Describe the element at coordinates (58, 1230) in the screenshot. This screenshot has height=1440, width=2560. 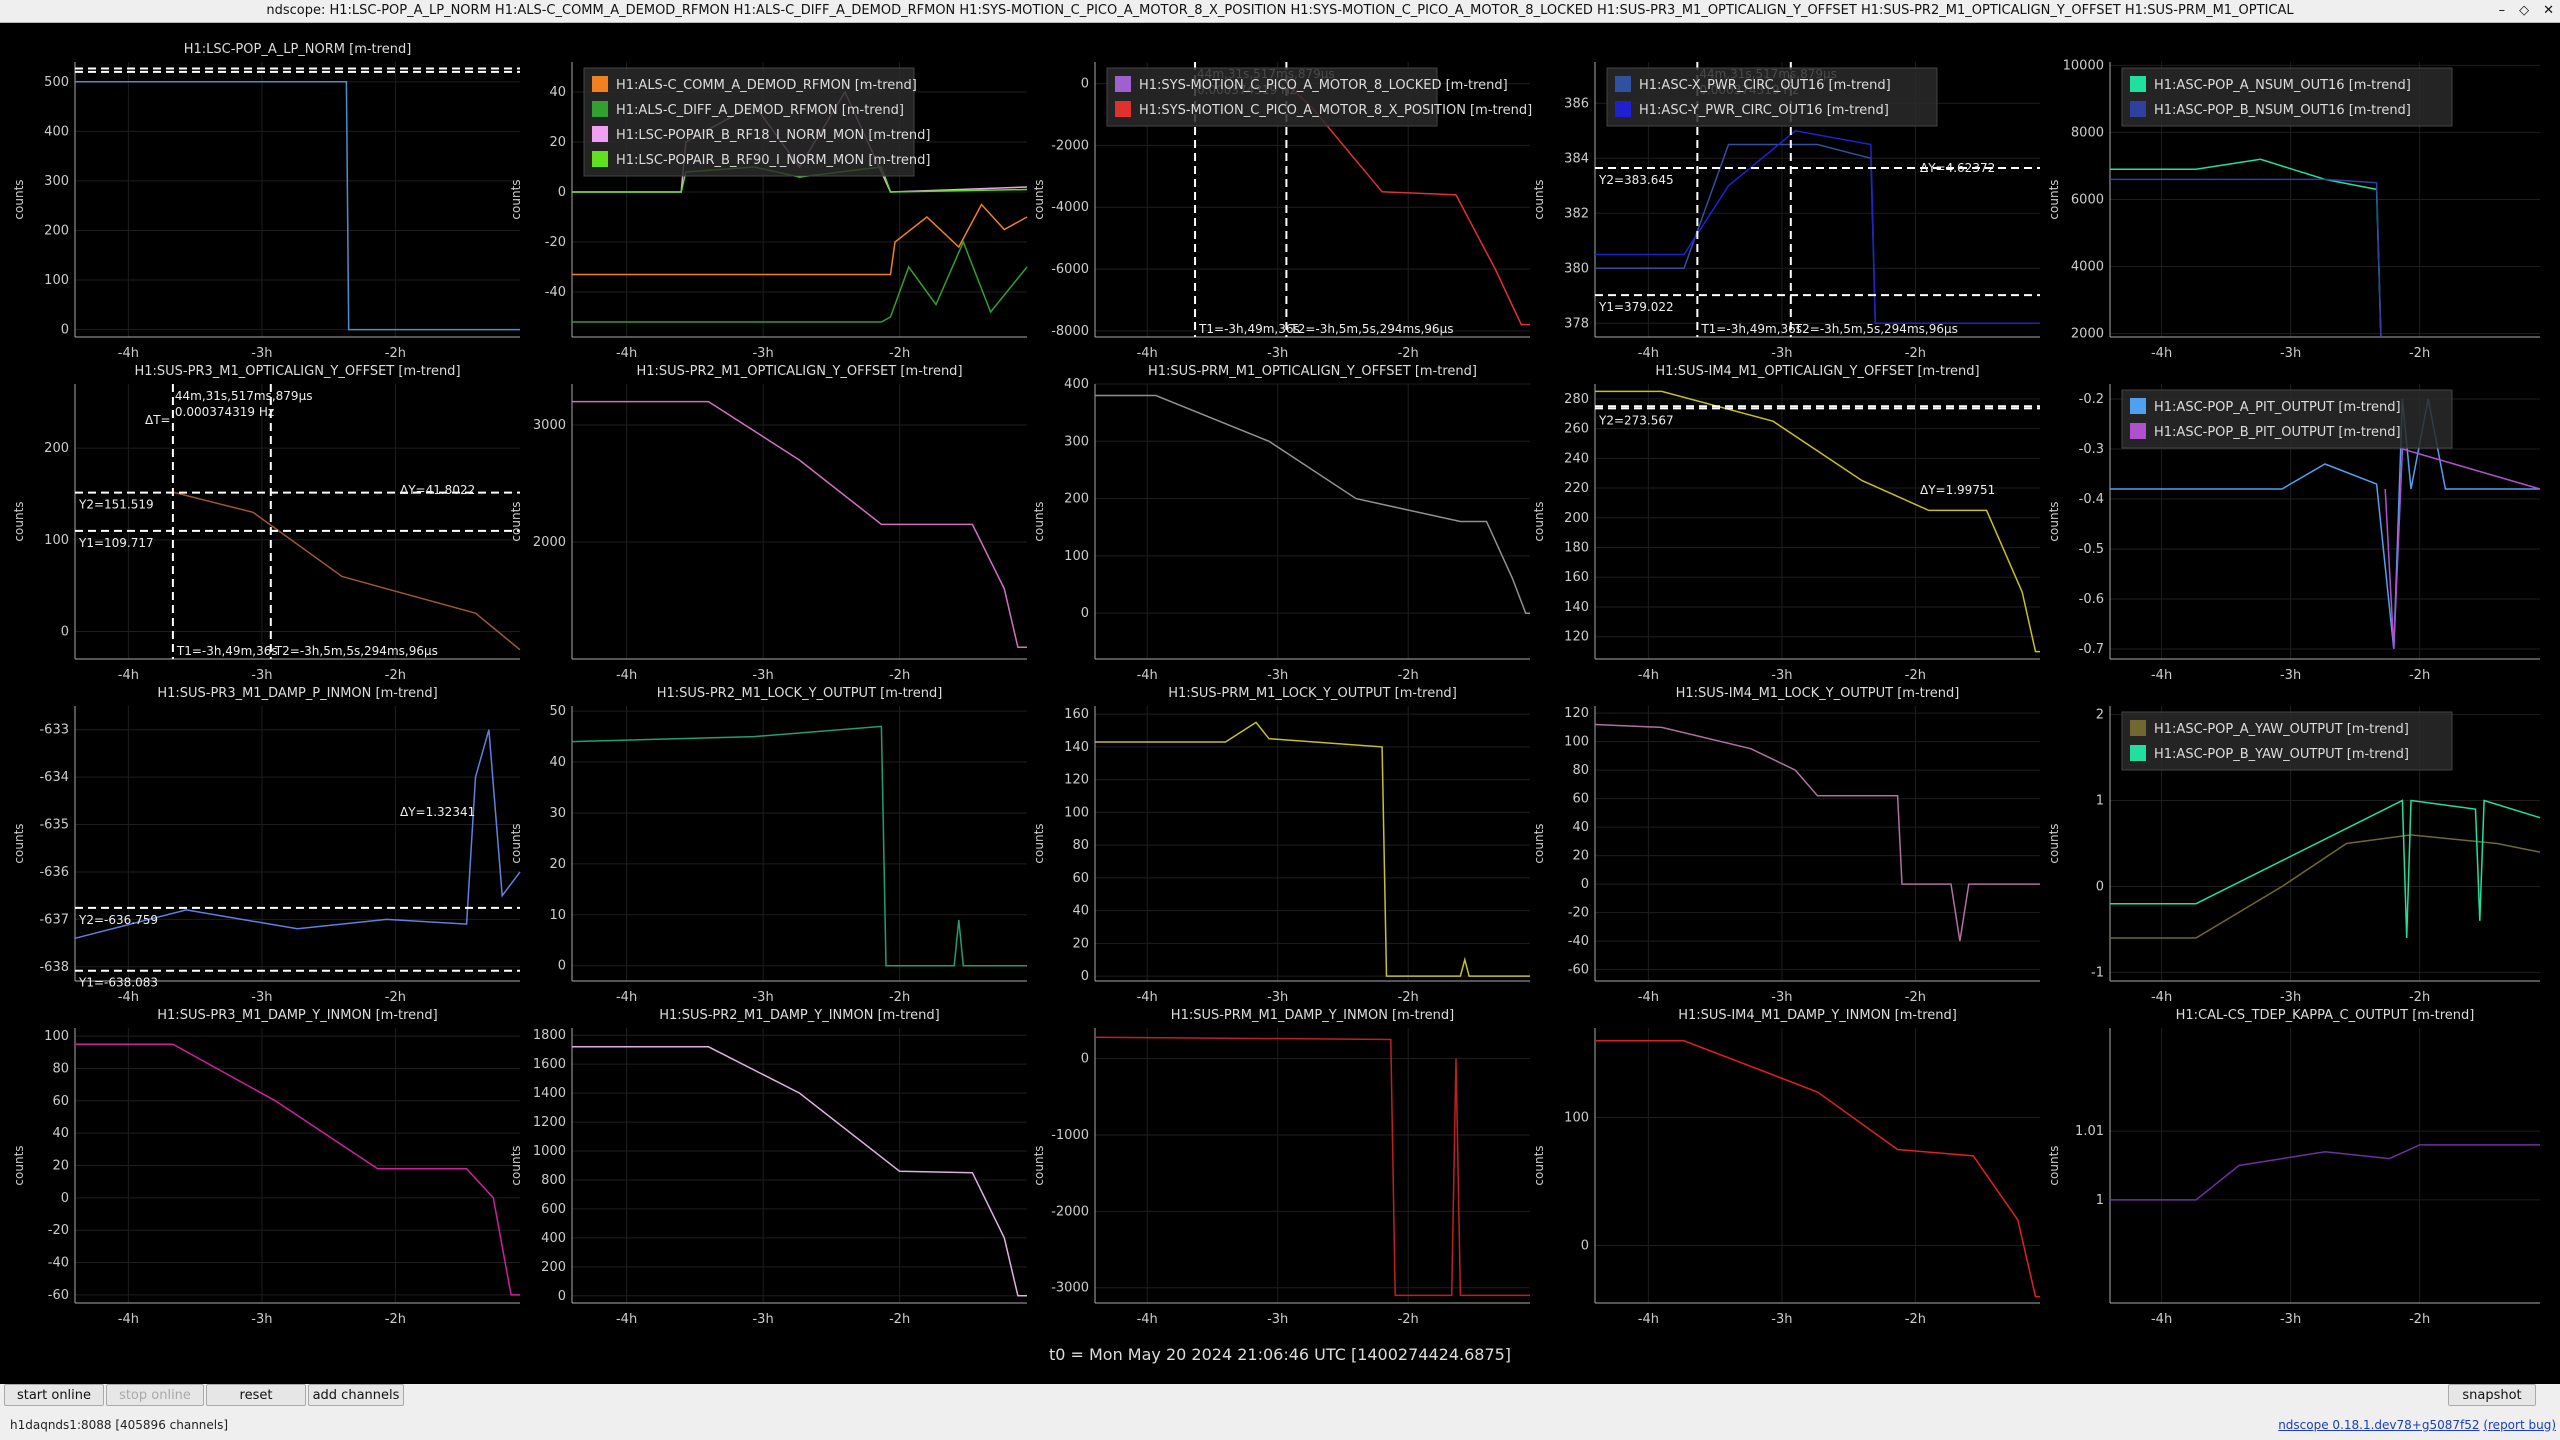
I see `y-tick-label: -20` at that location.